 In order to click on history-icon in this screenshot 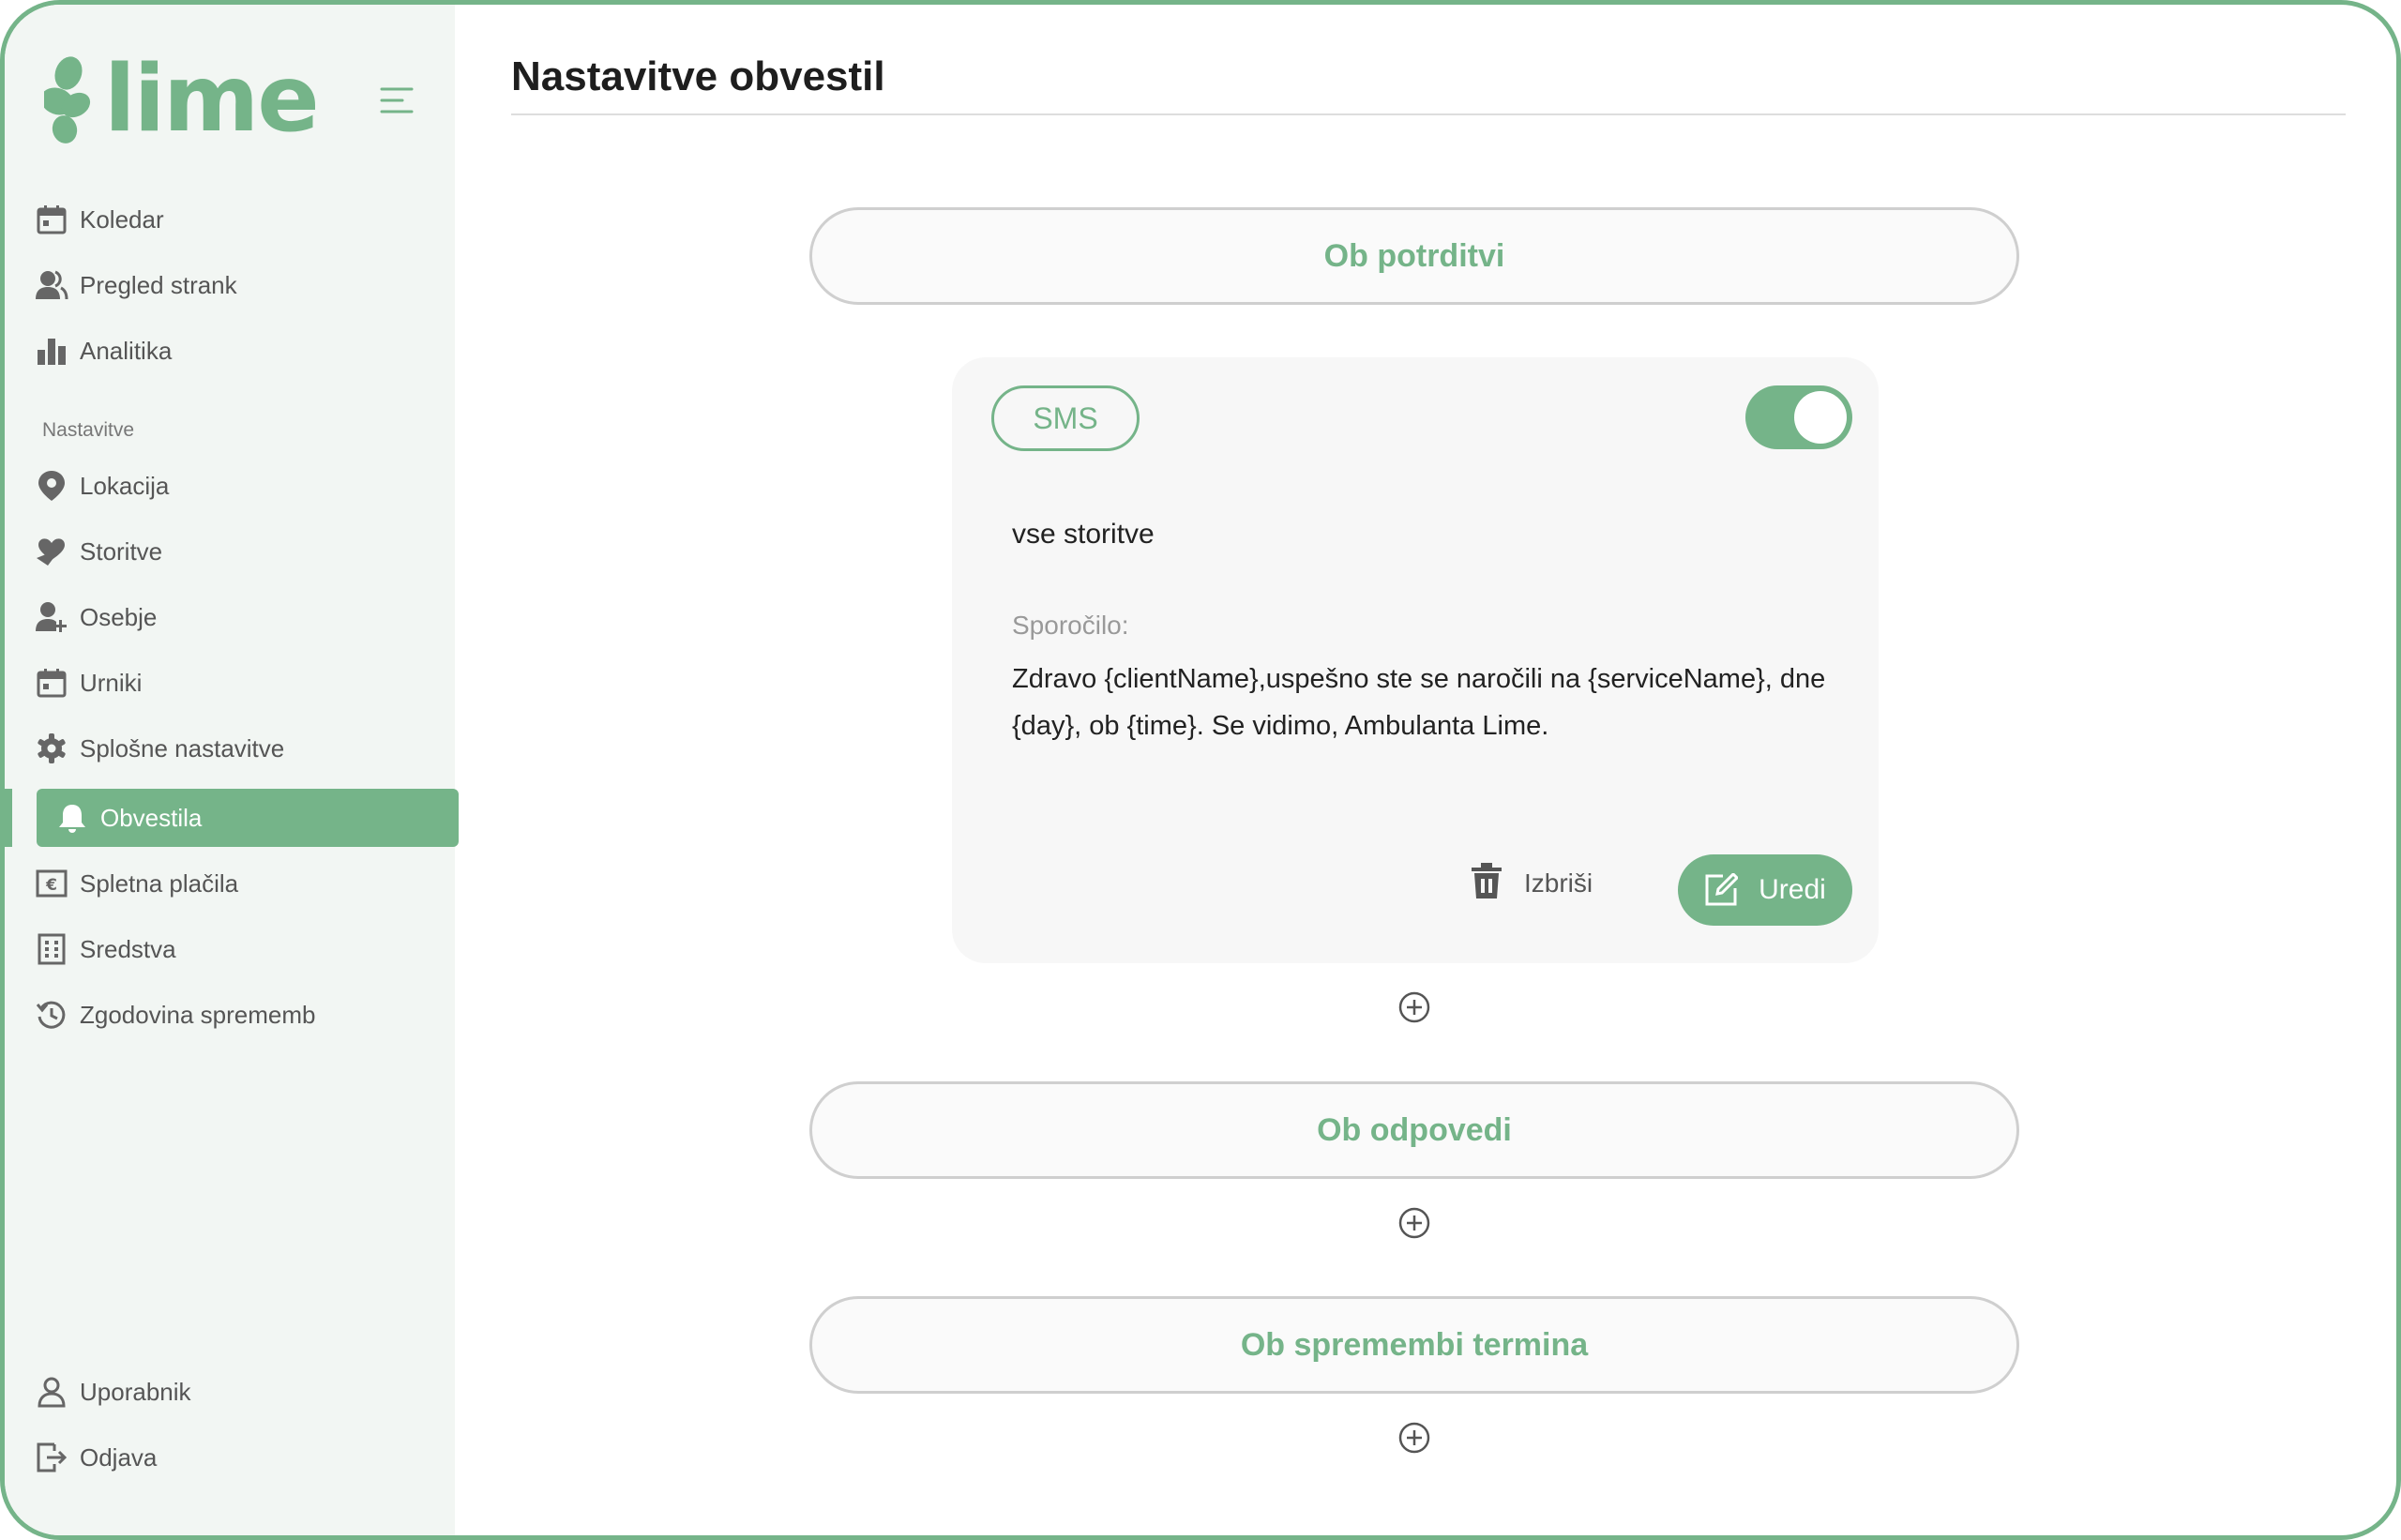, I will do `click(51, 1015)`.